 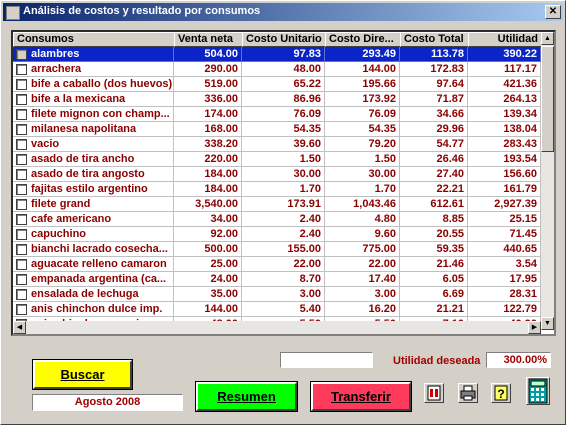 What do you see at coordinates (434, 234) in the screenshot?
I see `cell-costo-total: 20.55` at bounding box center [434, 234].